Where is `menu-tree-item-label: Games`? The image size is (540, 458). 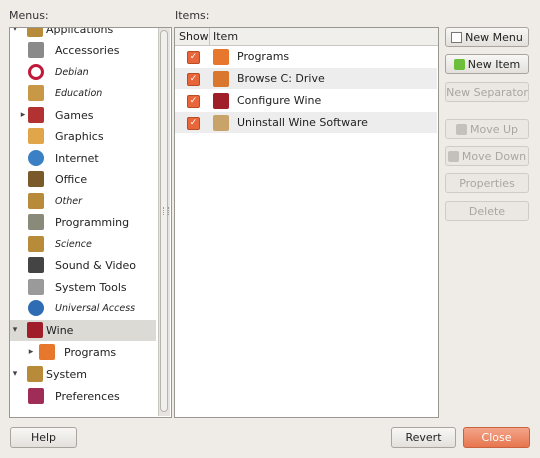
menu-tree-item-label: Games is located at coordinates (74, 115).